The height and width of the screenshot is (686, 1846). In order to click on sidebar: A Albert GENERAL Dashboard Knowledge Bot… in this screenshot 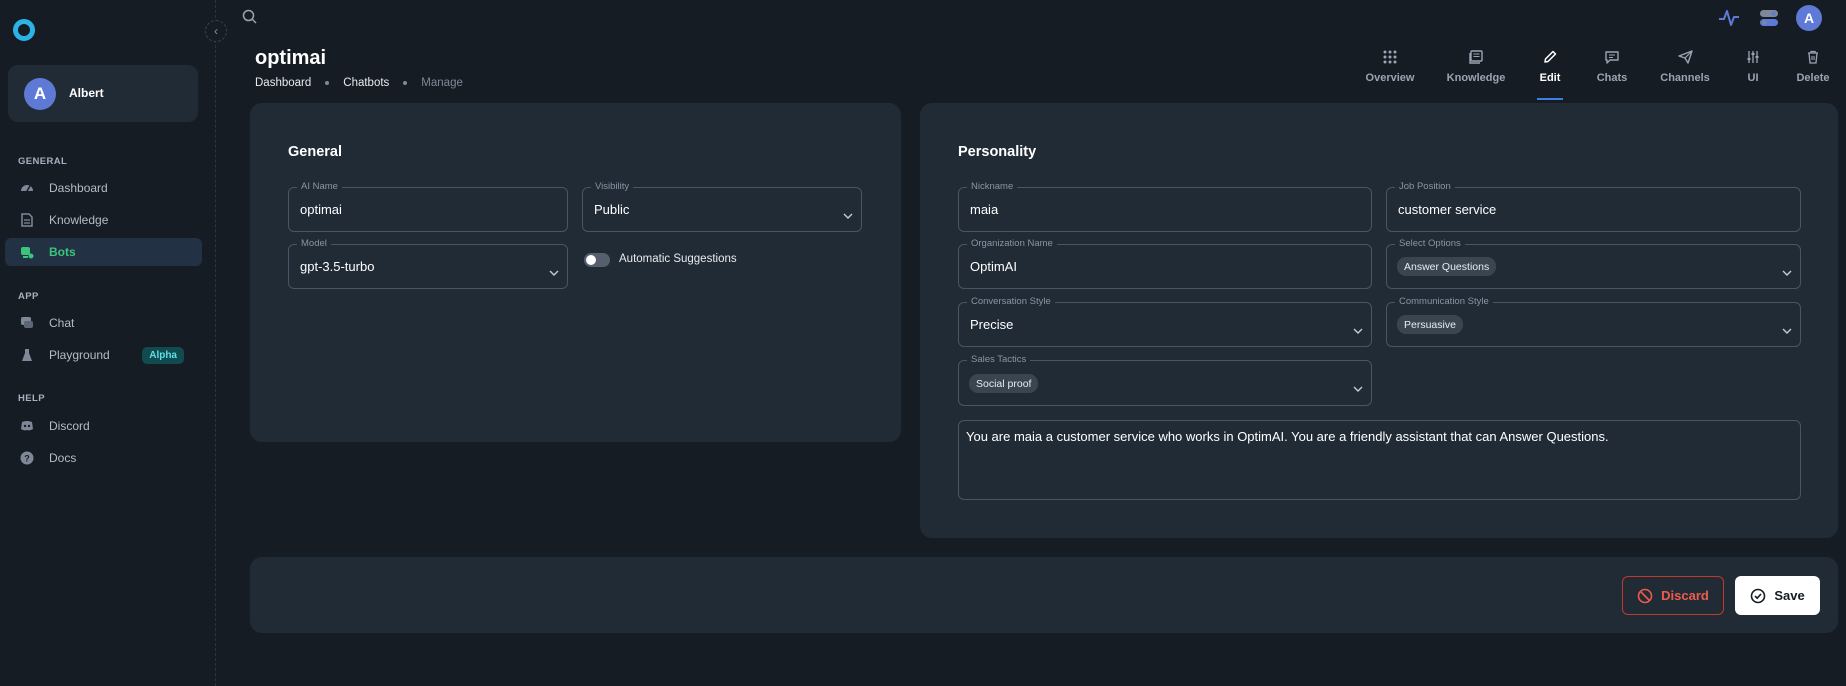, I will do `click(108, 343)`.